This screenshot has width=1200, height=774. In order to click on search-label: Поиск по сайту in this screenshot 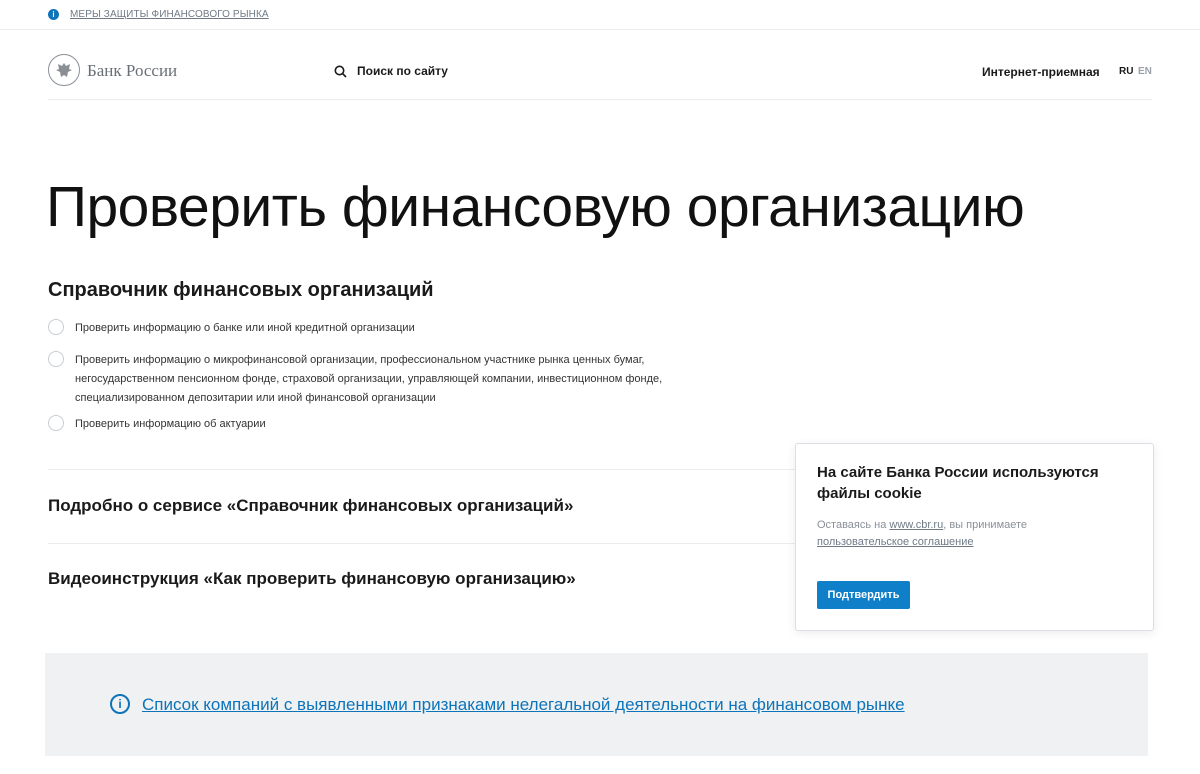, I will do `click(402, 71)`.